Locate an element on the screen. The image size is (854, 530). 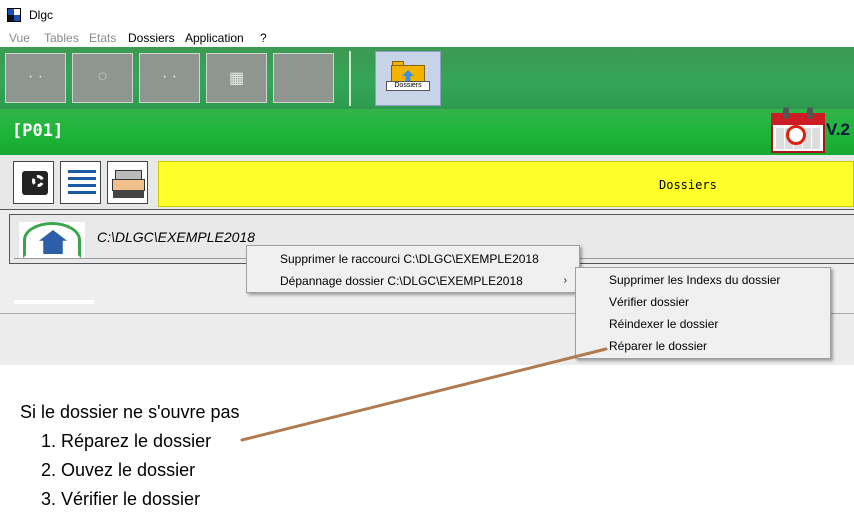
dossier-path: C:\DLGC\EXEMPLE2018 is located at coordinates (176, 237).